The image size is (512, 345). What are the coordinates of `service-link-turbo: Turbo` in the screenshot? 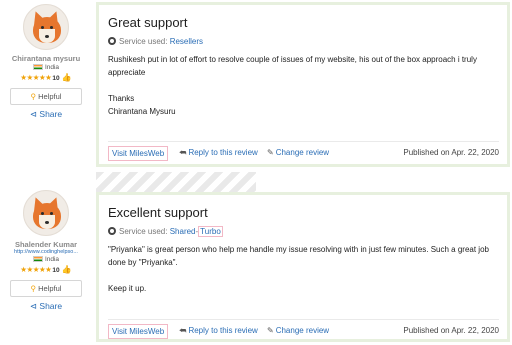 It's located at (210, 231).